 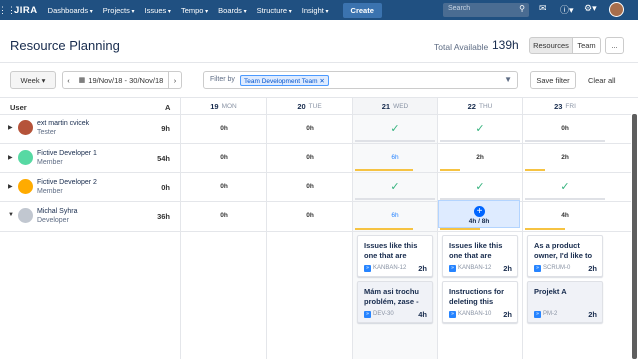 What do you see at coordinates (82, 80) in the screenshot?
I see `calendar-icon: ▦` at bounding box center [82, 80].